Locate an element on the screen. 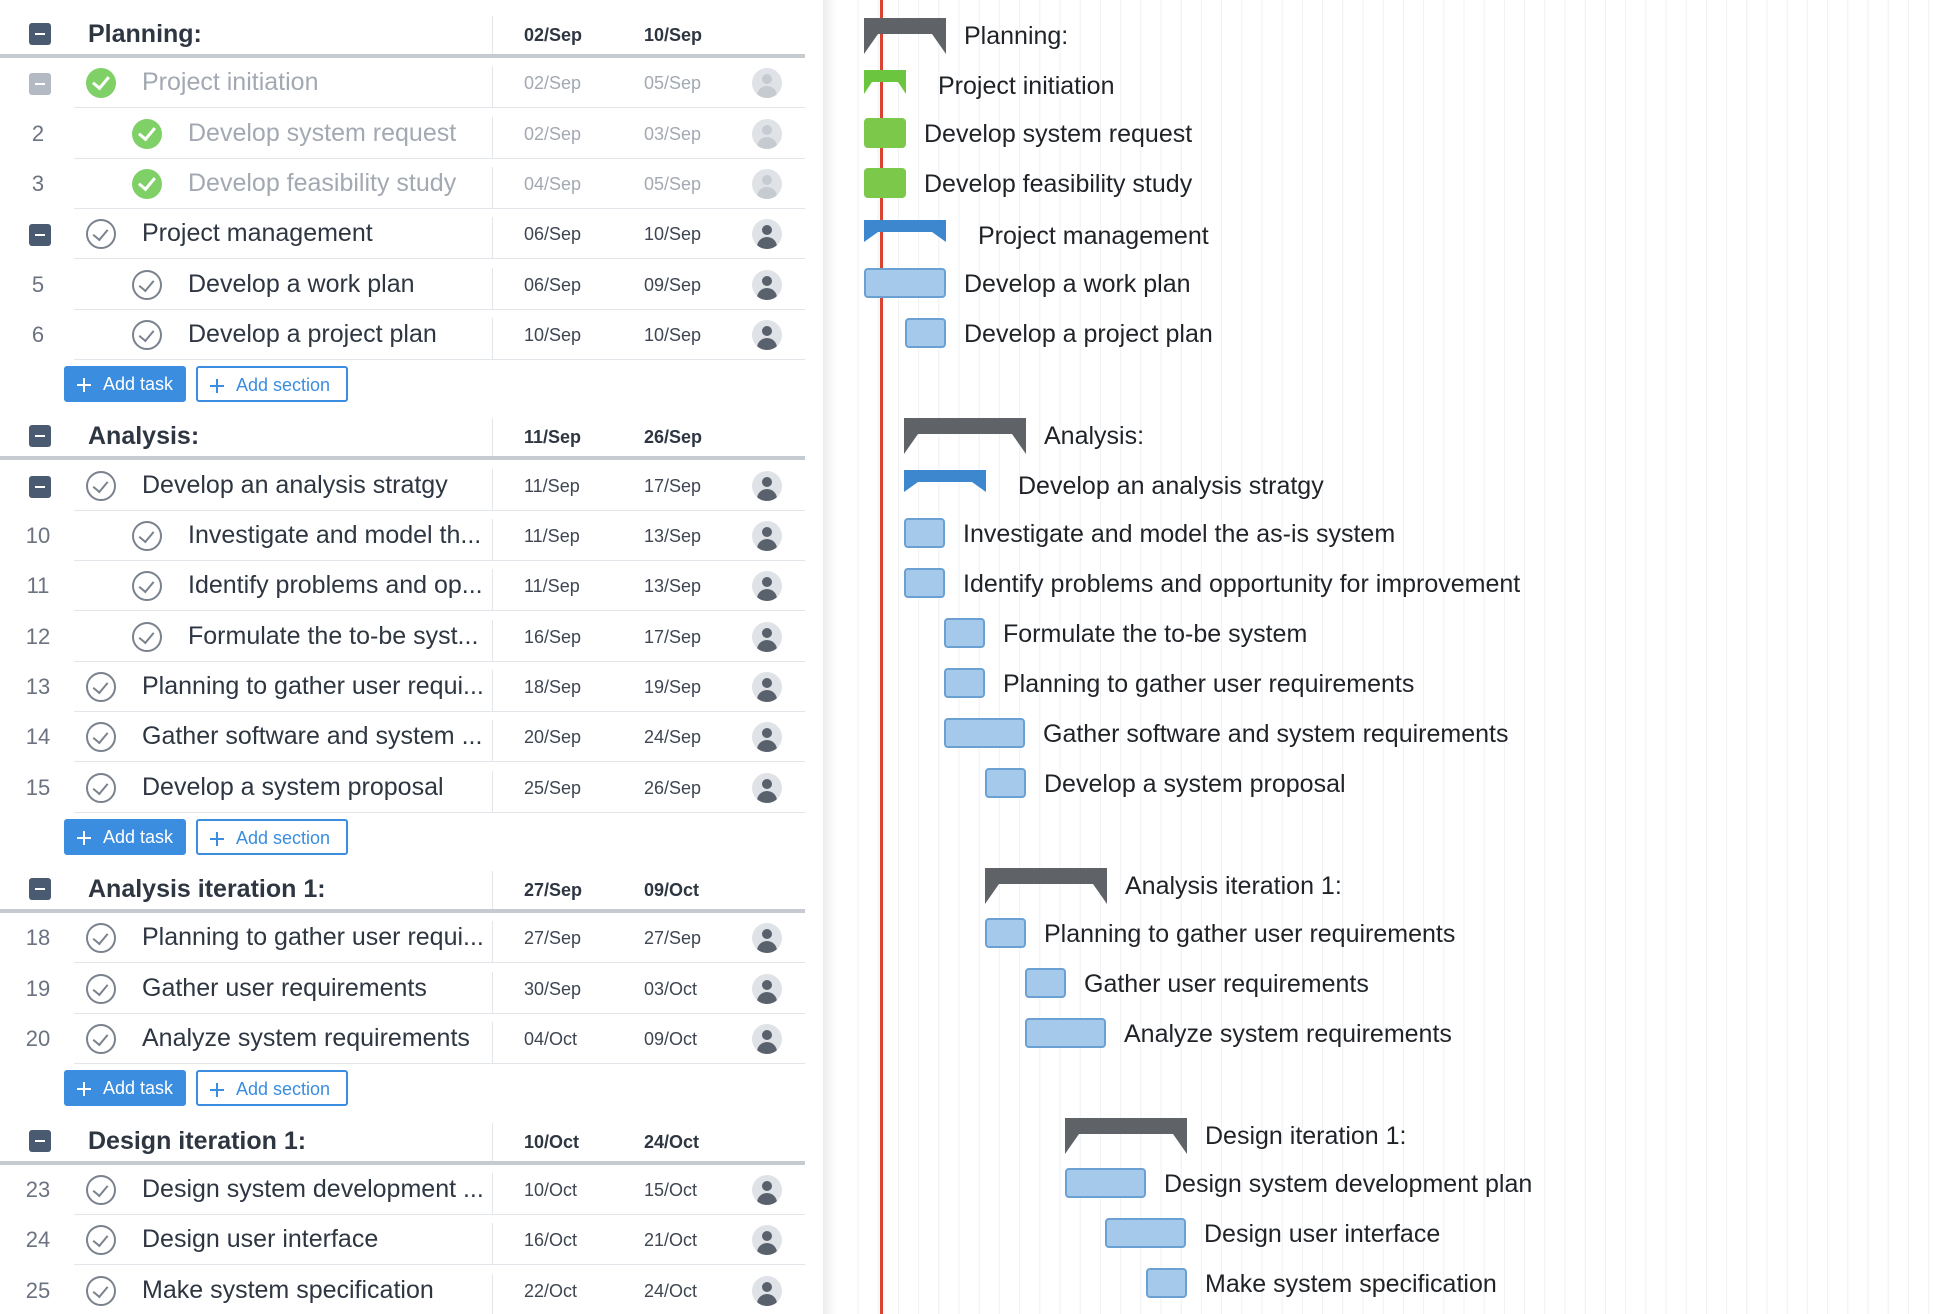  task-name: Make system specification is located at coordinates (317, 1290).